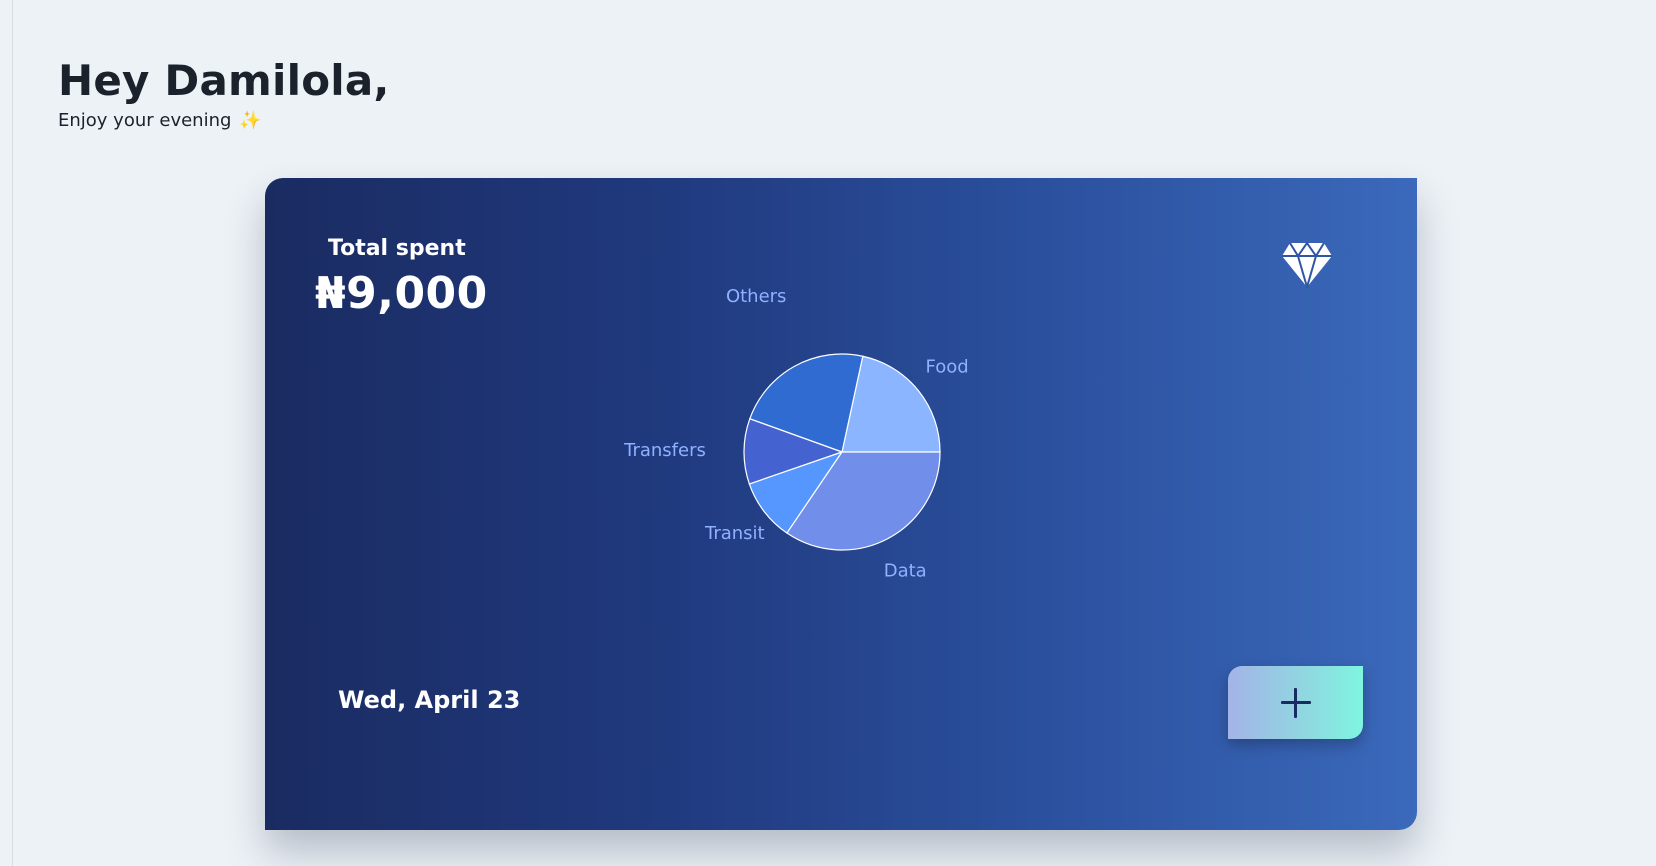  Describe the element at coordinates (756, 296) in the screenshot. I see `pie-label-others: Others` at that location.